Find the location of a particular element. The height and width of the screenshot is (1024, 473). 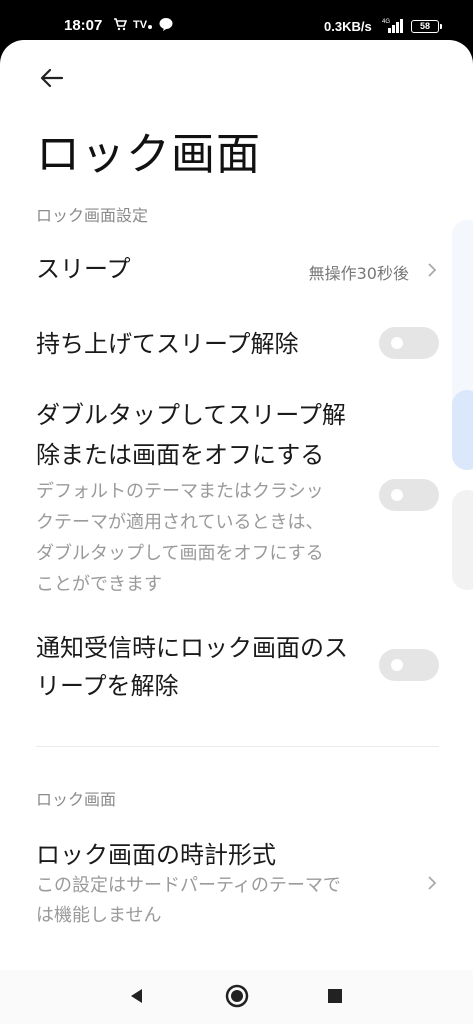

notification-wake-label-line1: 通知受信時にロック画面のス is located at coordinates (192, 648).